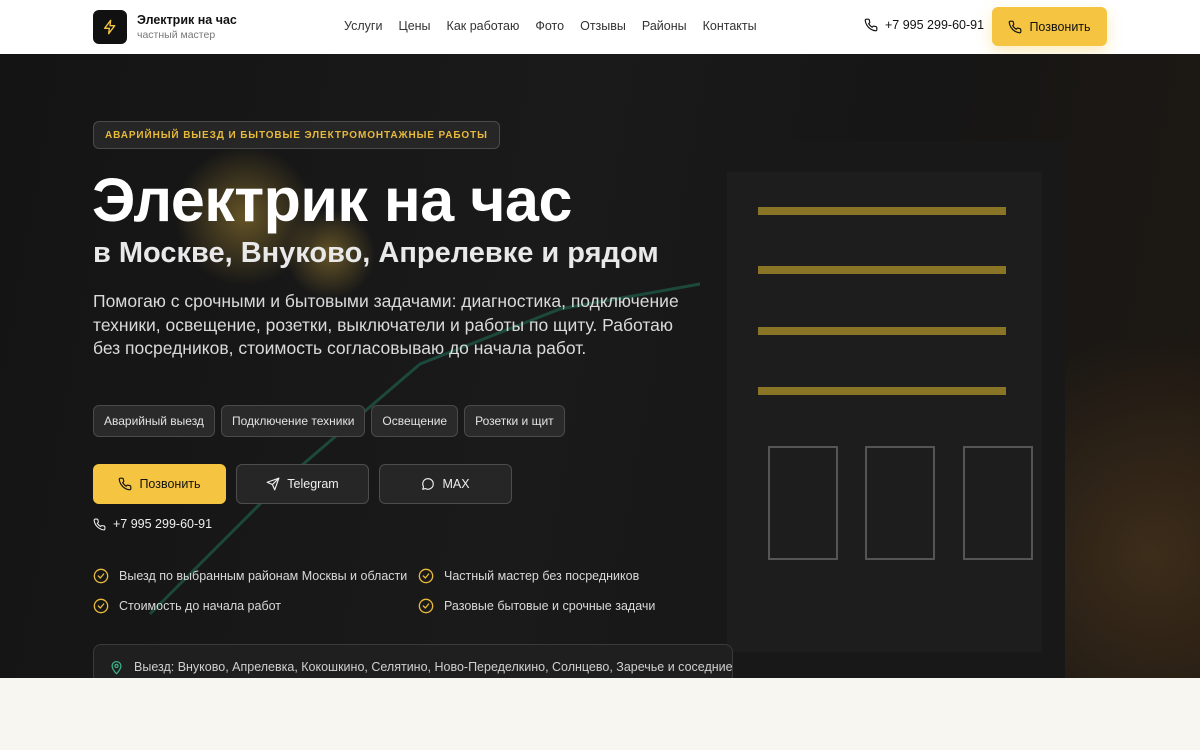 This screenshot has height=750, width=1200. I want to click on hero-call-button: Позвонить, so click(159, 484).